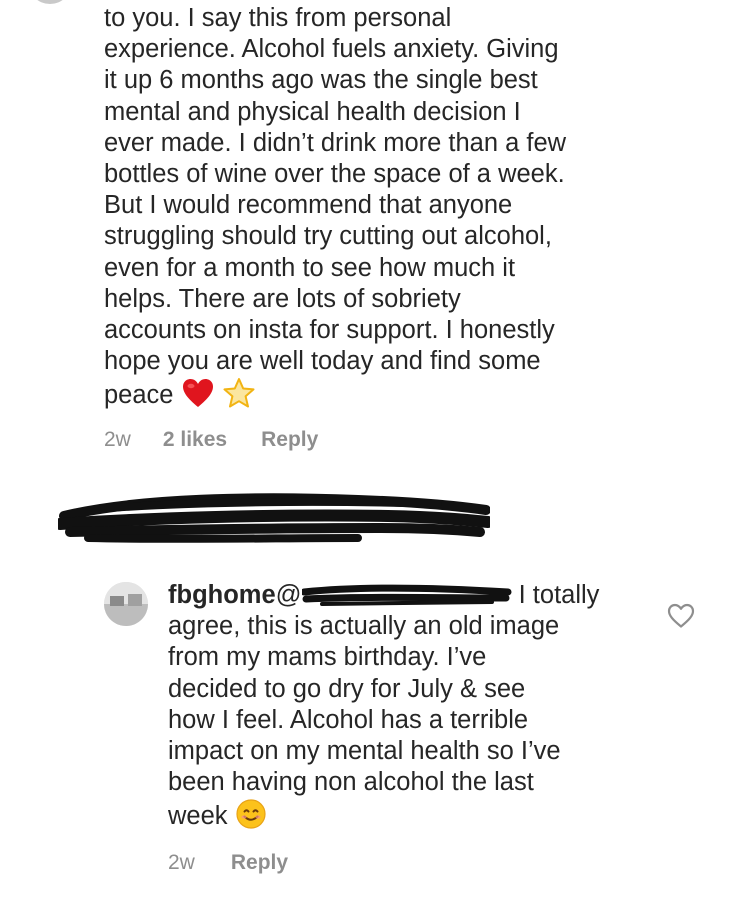 Image resolution: width=737 pixels, height=900 pixels. I want to click on reply-line: decided to go dry for July & see, so click(347, 688).